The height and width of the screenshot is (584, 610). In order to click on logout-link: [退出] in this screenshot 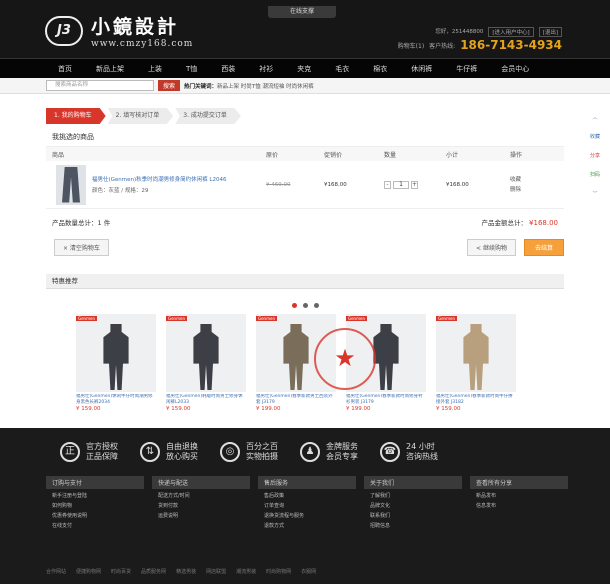, I will do `click(550, 32)`.